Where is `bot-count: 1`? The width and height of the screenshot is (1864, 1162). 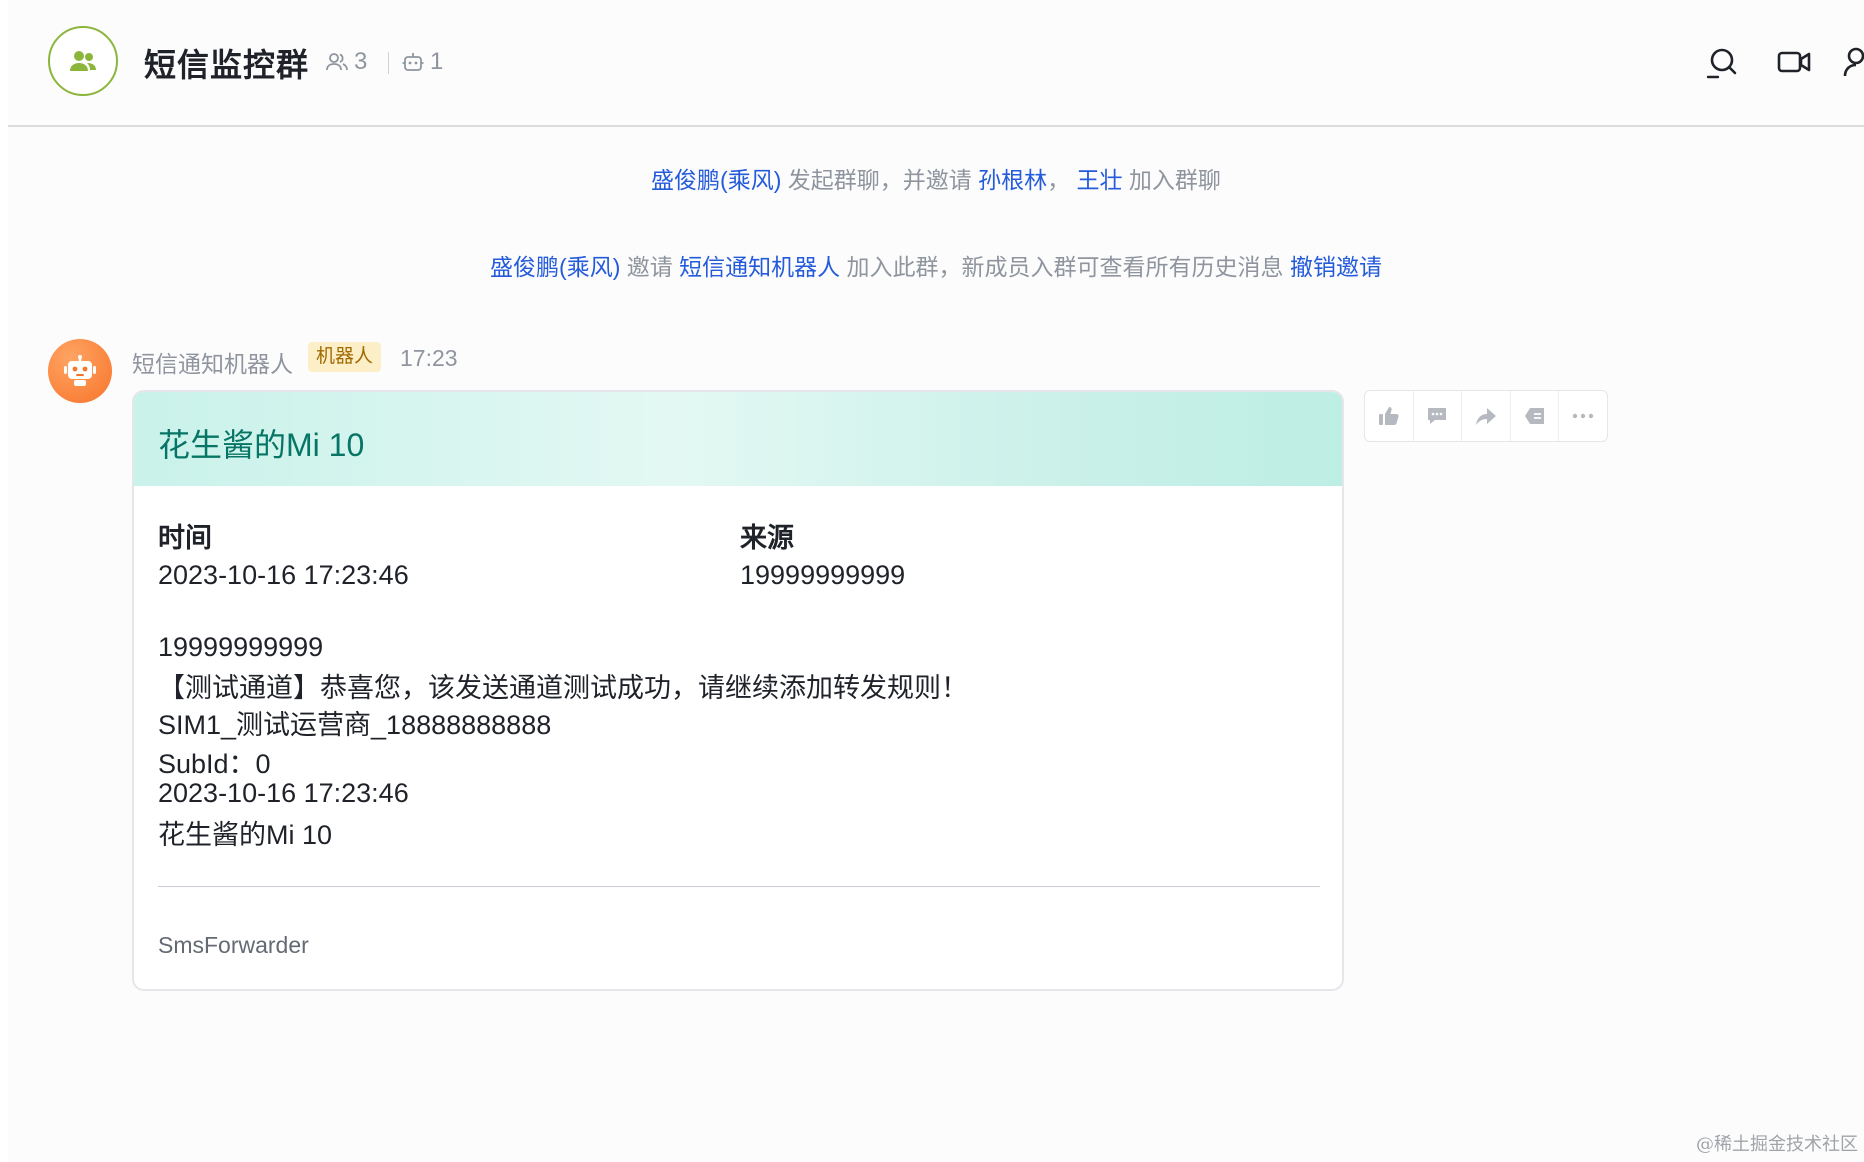 bot-count: 1 is located at coordinates (422, 62).